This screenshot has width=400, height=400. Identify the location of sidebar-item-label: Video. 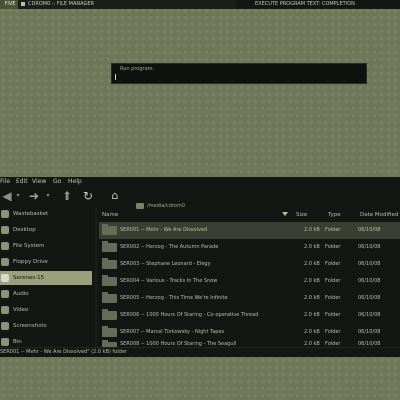
(21, 310).